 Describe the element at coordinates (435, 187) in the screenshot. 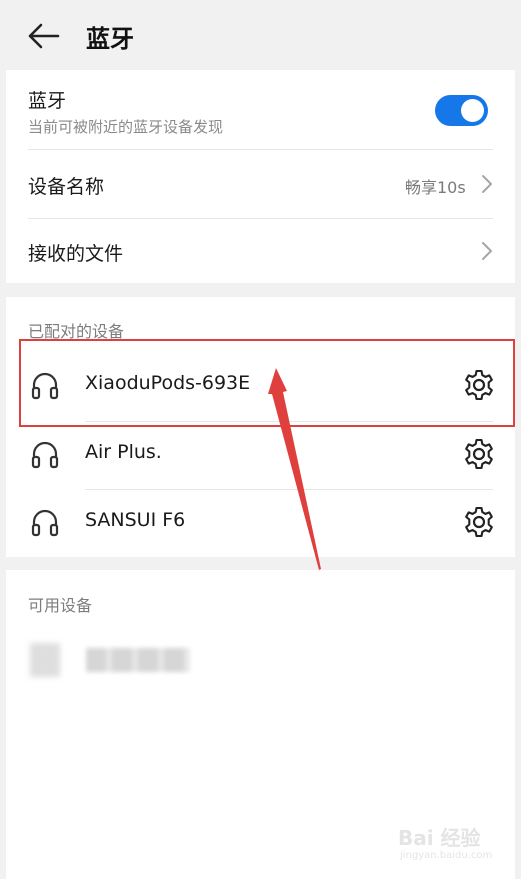

I see `device-name-value: 畅享10s` at that location.